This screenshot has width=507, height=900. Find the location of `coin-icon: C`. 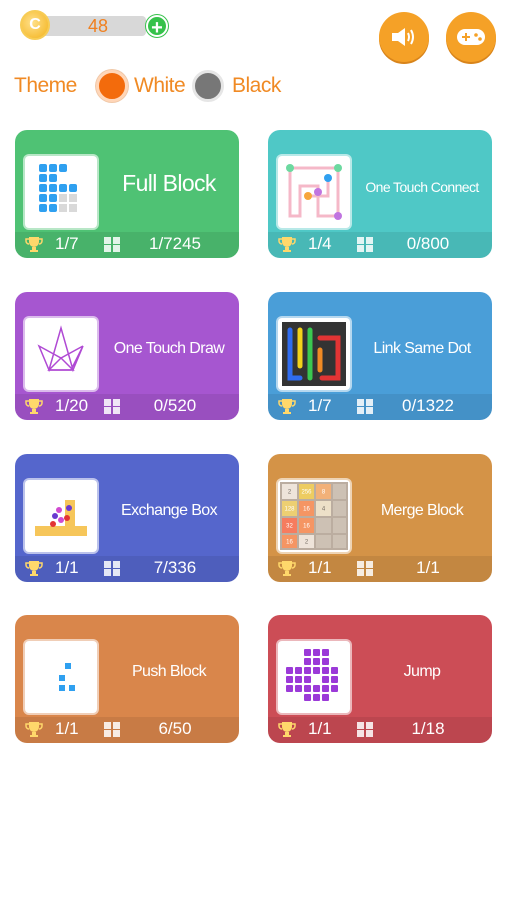

coin-icon: C is located at coordinates (35, 25).